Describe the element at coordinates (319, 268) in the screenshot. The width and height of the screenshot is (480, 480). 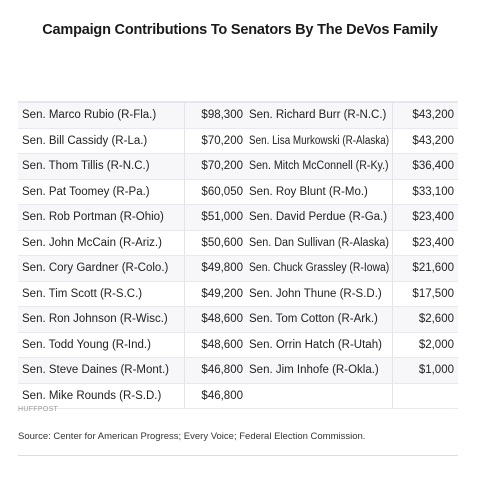
I see `senator-name-cell: Sen. Chuck Grassley (R-Iowa)` at that location.